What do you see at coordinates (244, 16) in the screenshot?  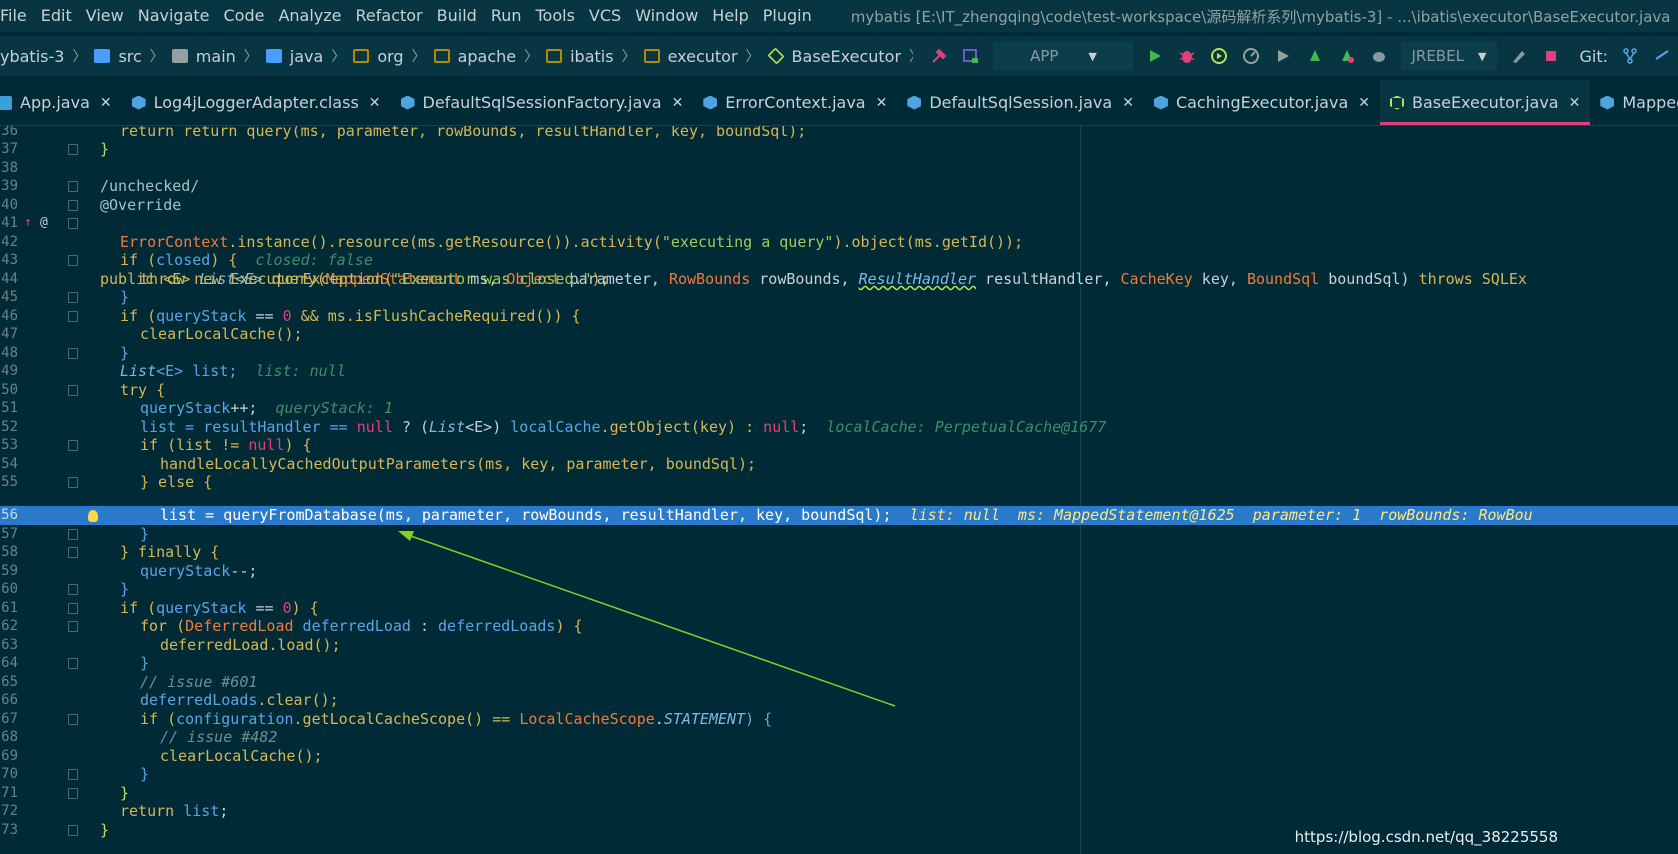 I see `menu-code: Code` at bounding box center [244, 16].